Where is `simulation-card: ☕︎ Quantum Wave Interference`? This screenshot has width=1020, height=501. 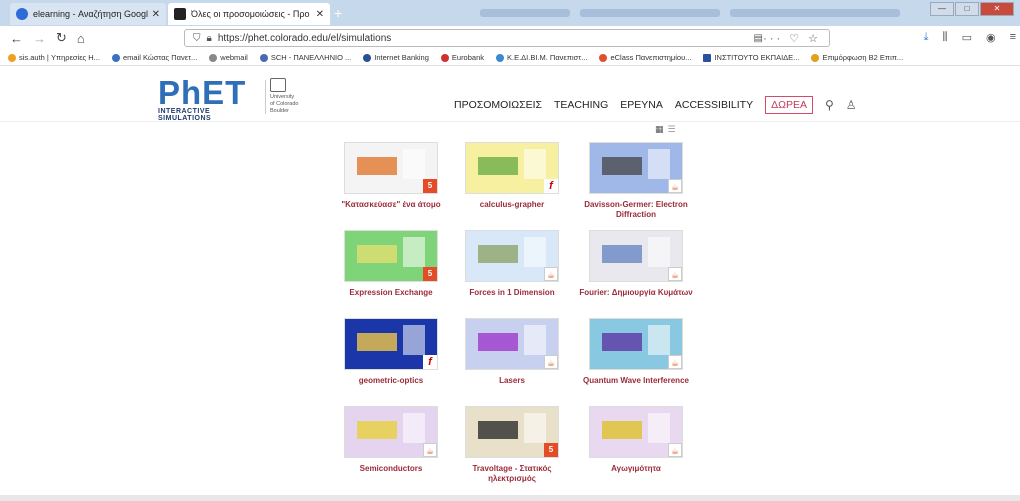 simulation-card: ☕︎ Quantum Wave Interference is located at coordinates (636, 352).